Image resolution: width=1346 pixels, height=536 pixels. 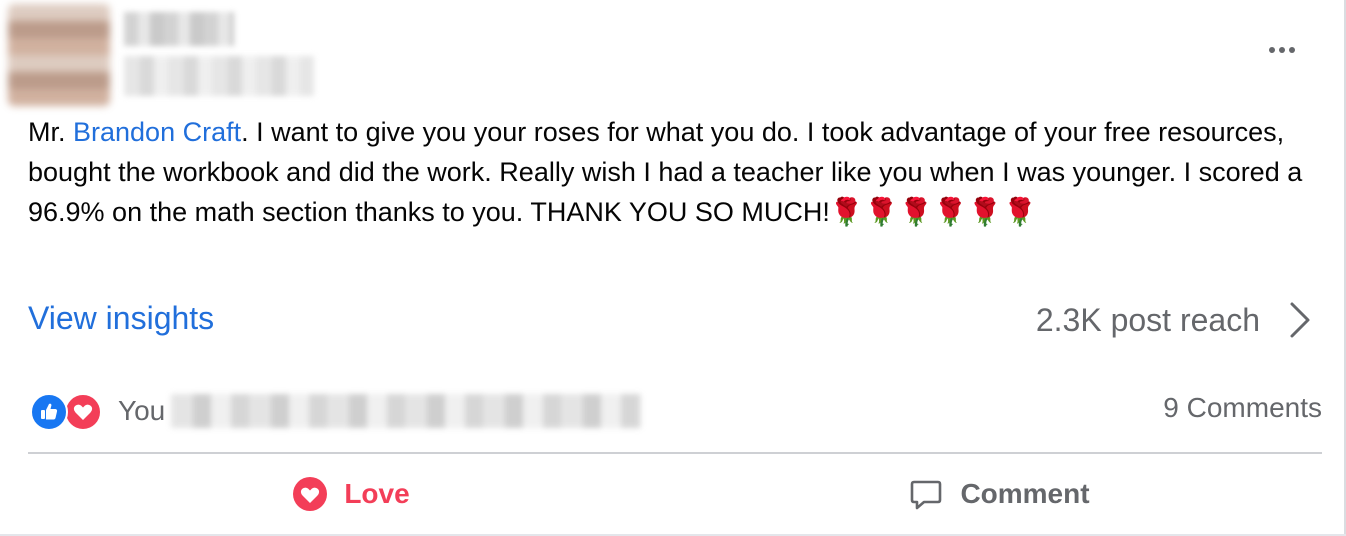 I want to click on like-reaction-icon, so click(x=49, y=412).